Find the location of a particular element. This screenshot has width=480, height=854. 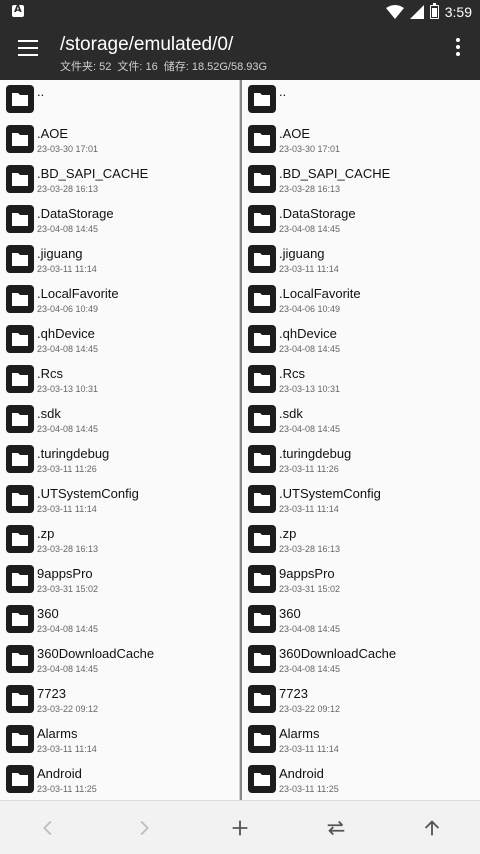

system-icons: 3:59 is located at coordinates (428, 12).